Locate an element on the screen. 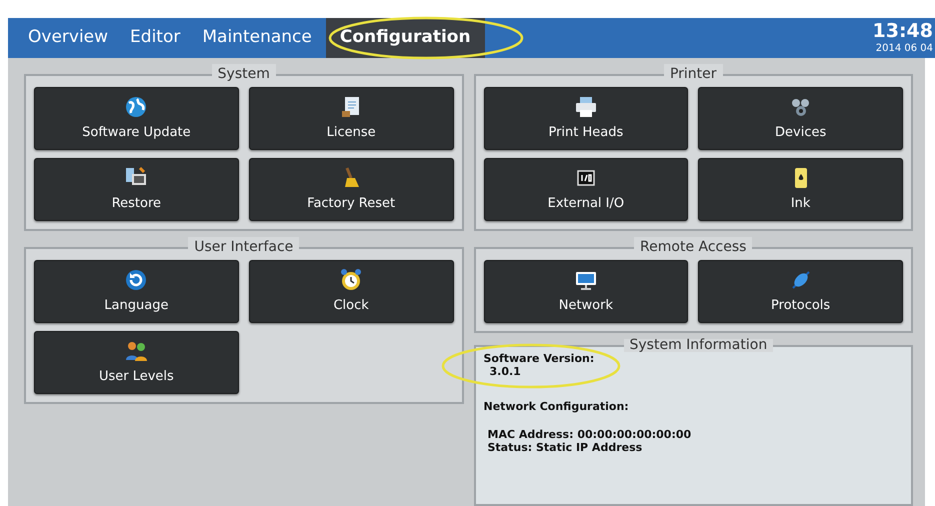  config-button: User Levels is located at coordinates (136, 362).